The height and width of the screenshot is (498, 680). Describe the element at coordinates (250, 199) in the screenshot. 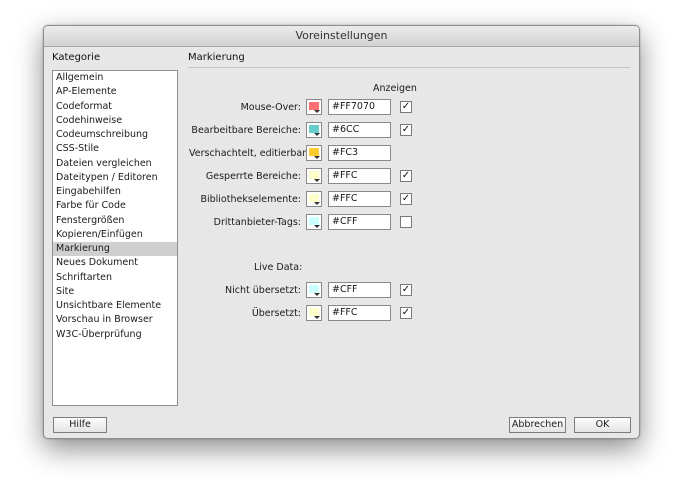

I see `setting-label: Bibliothekselemente:` at that location.